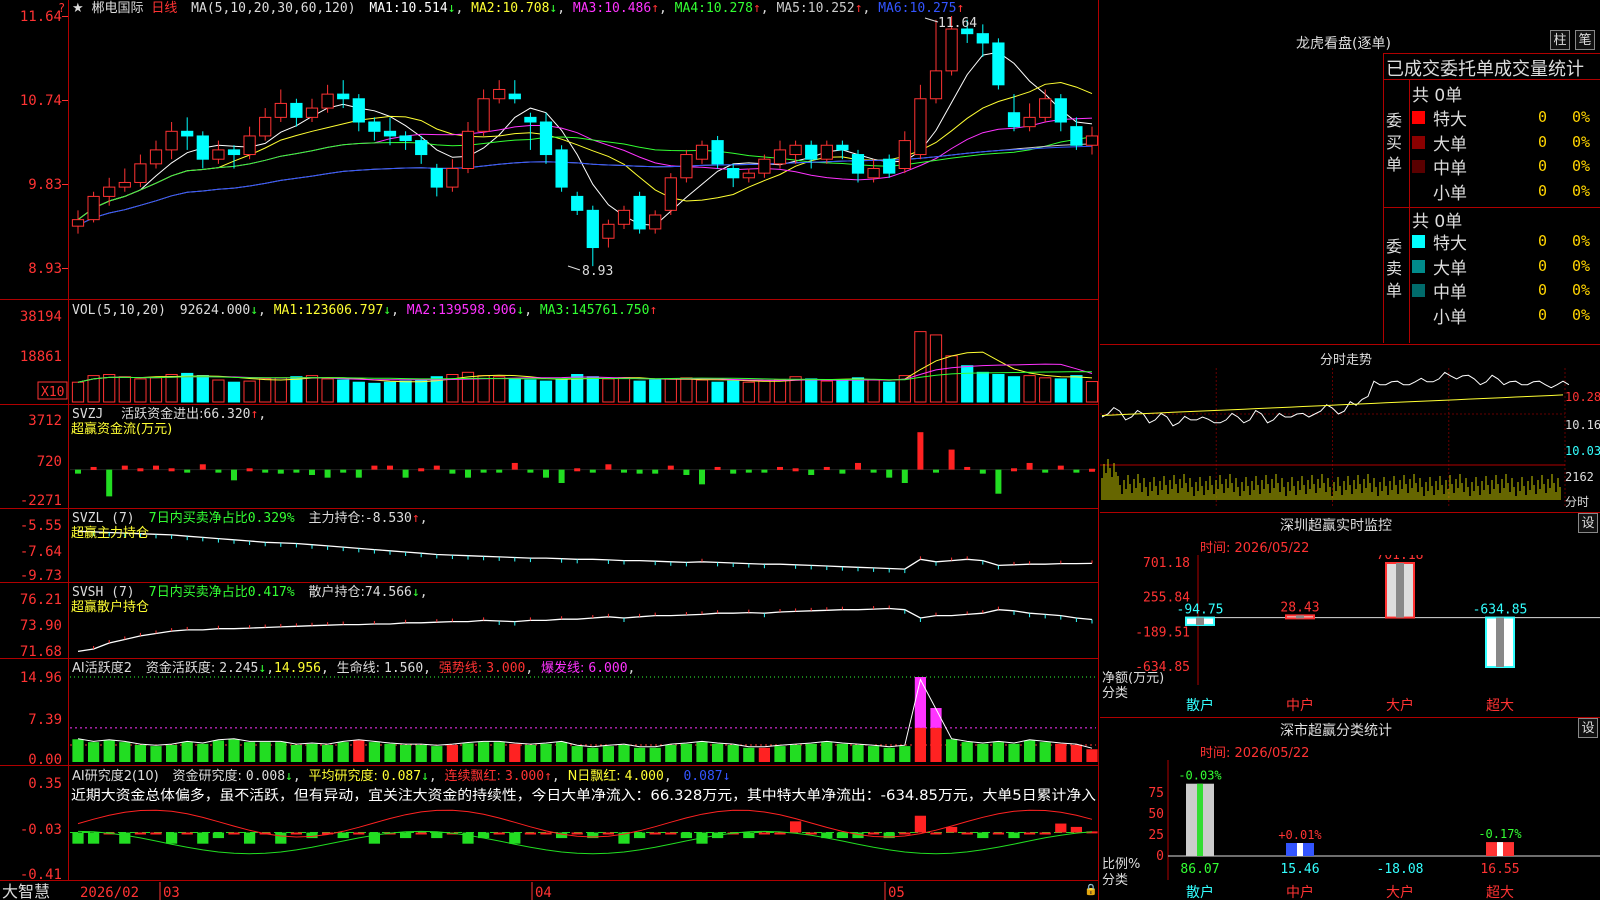 Image resolution: width=1600 pixels, height=900 pixels. I want to click on ma1-value: 10.514, so click(424, 8).